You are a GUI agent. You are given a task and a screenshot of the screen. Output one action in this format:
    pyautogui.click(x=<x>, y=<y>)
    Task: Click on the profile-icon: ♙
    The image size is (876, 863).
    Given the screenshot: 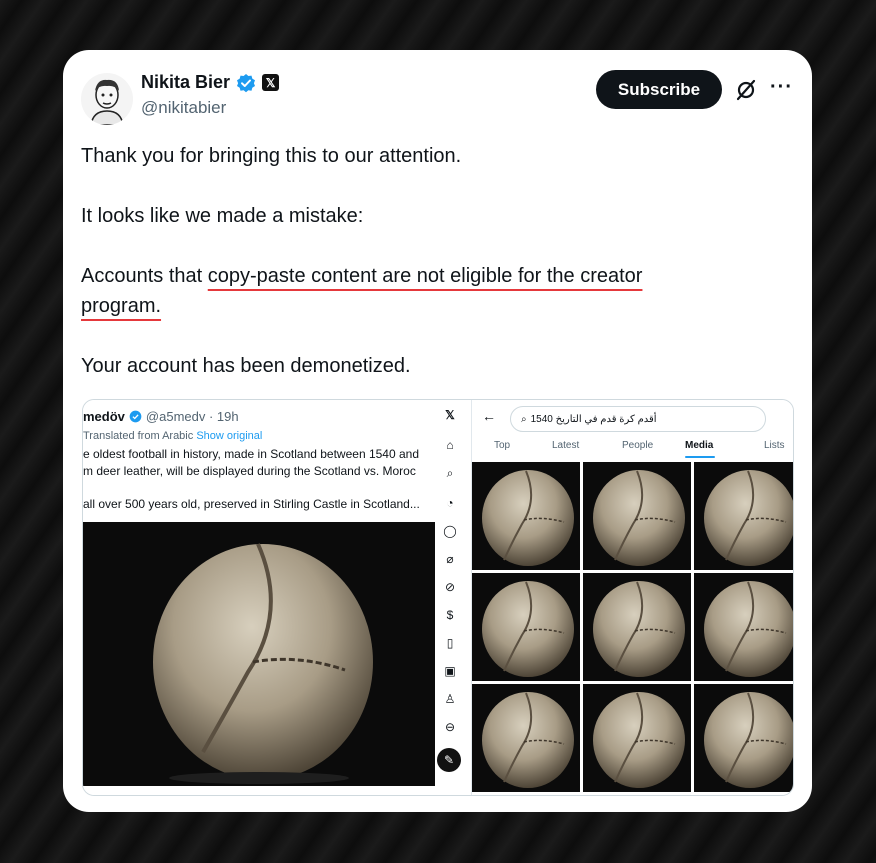 What is the action you would take?
    pyautogui.click(x=450, y=699)
    